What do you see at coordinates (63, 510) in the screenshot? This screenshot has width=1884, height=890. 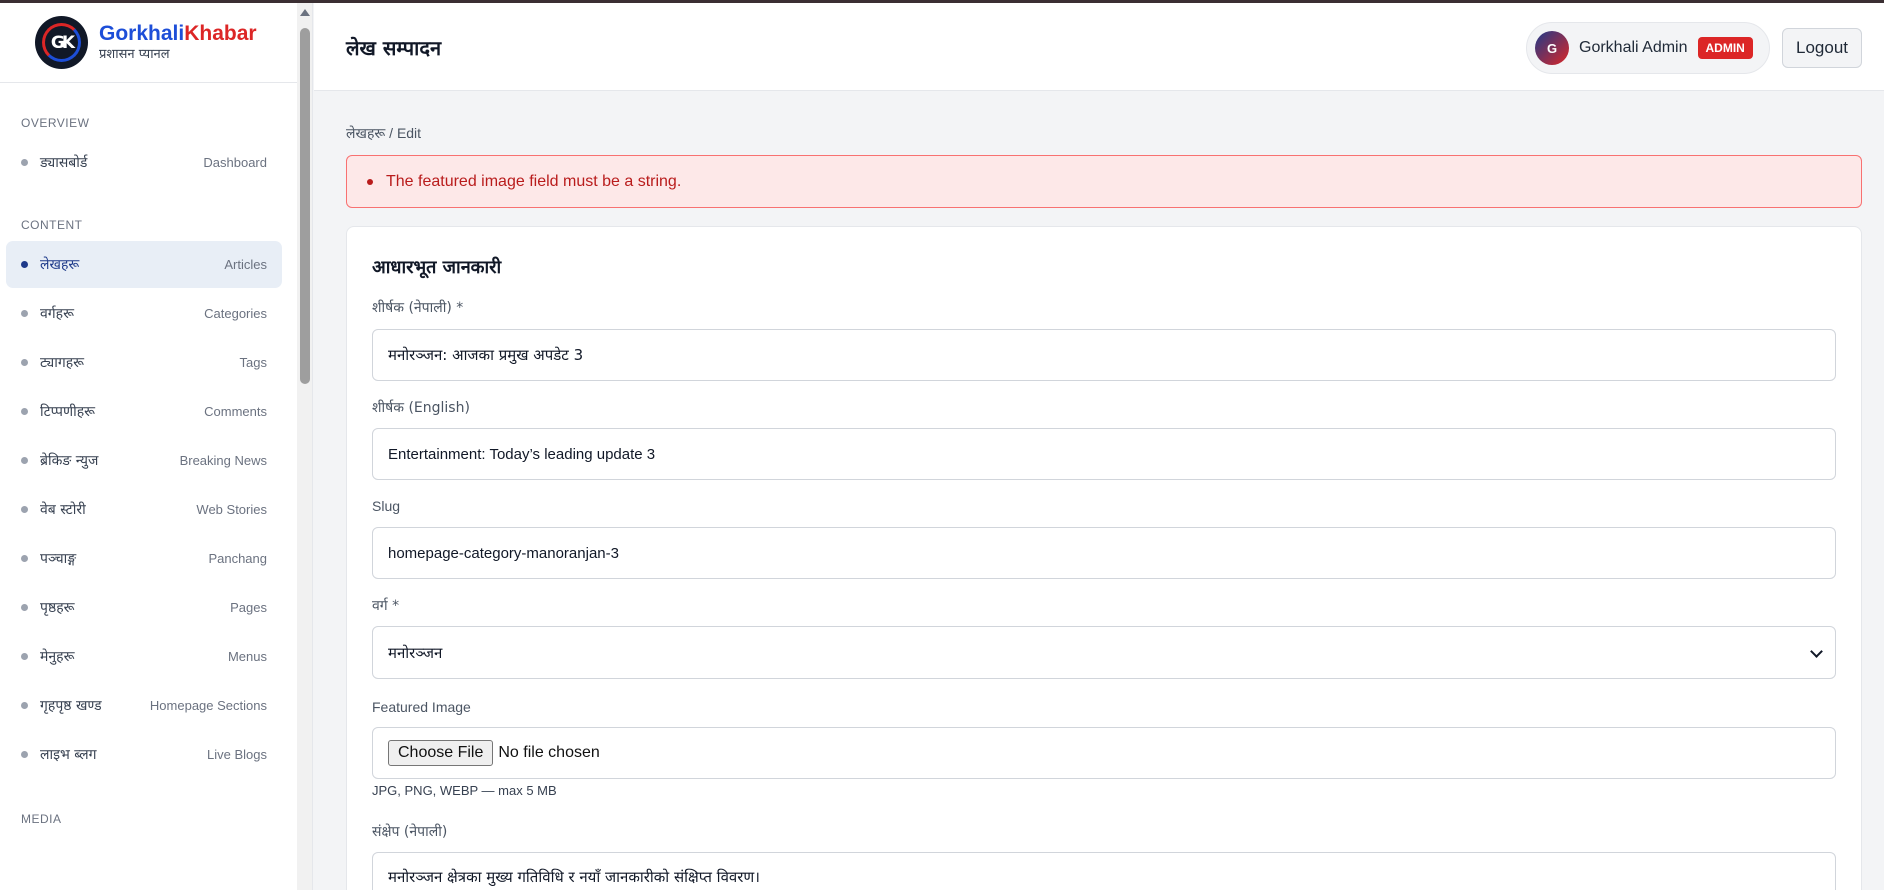 I see `sidebar-item-label-np: वेब स्टोरी` at bounding box center [63, 510].